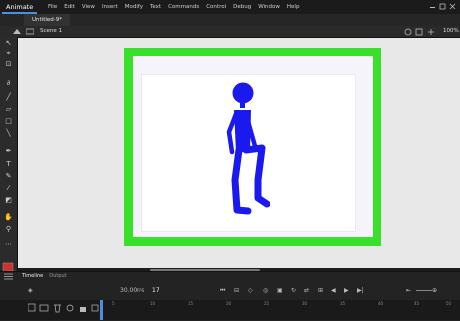 Image resolution: width=460 pixels, height=321 pixels. I want to click on onion-skin-icon: ◎, so click(265, 291).